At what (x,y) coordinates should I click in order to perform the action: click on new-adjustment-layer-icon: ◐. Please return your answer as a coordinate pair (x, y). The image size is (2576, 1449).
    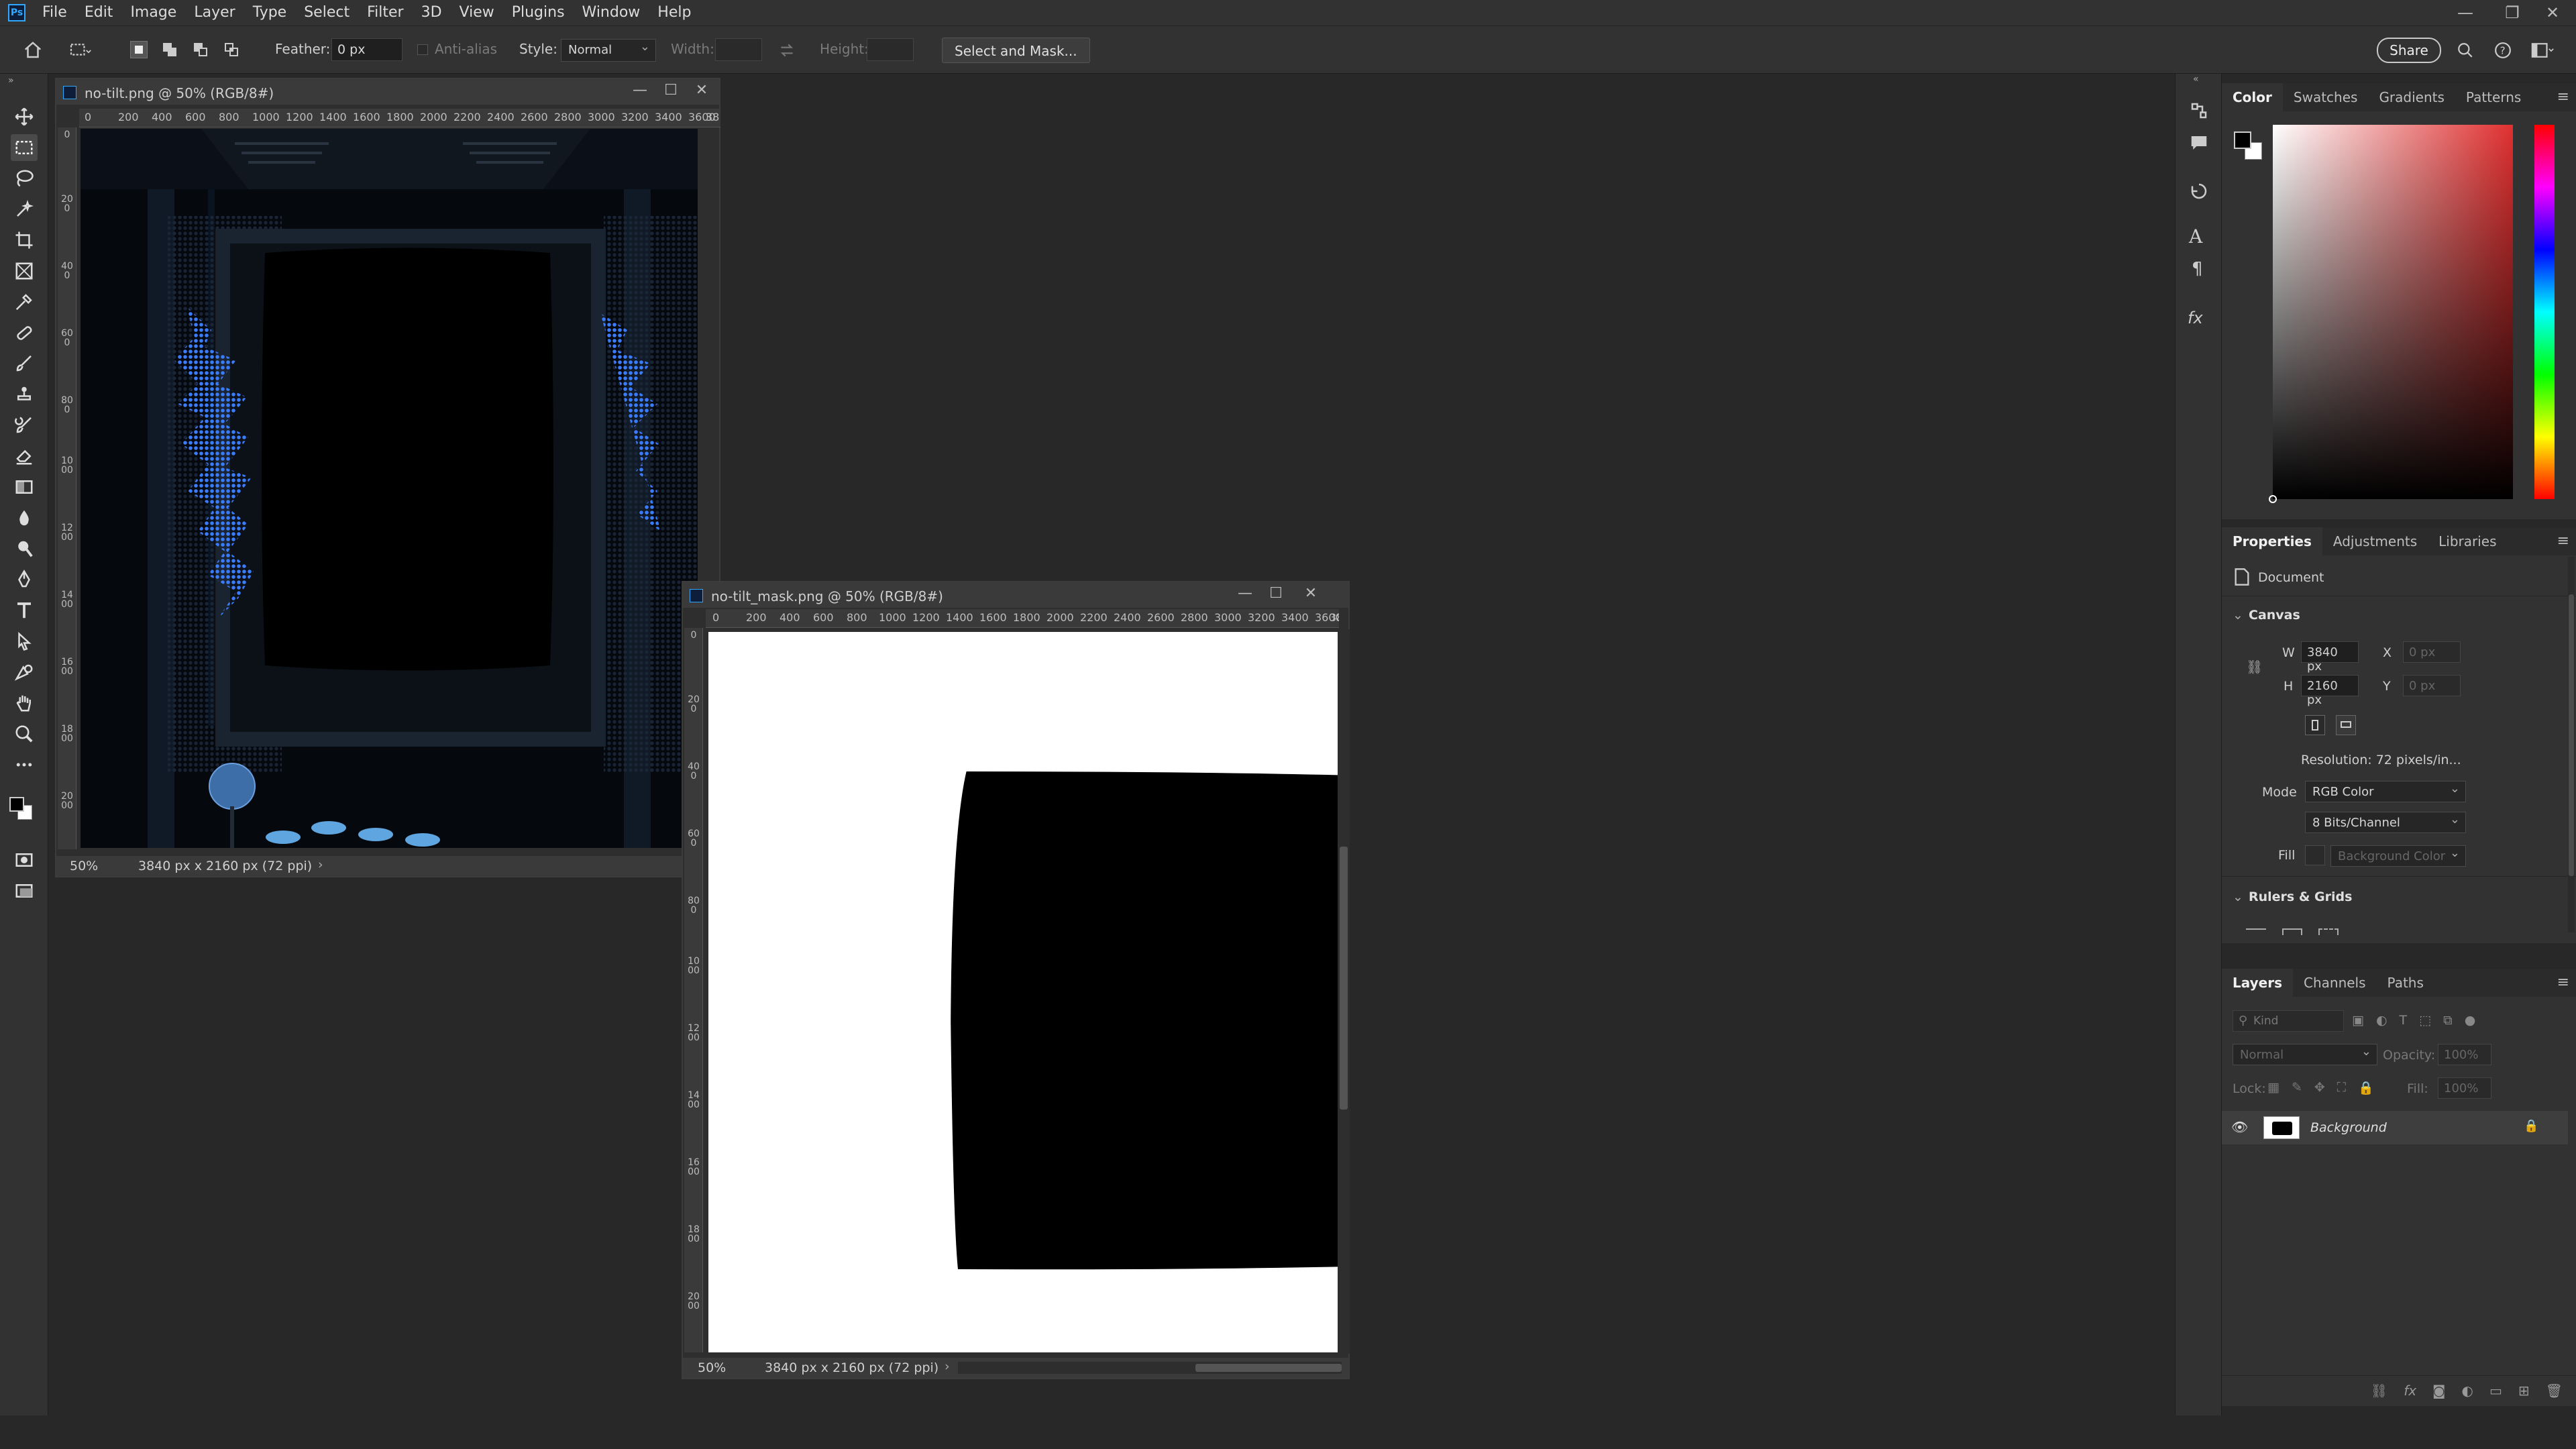
    Looking at the image, I should click on (2467, 1394).